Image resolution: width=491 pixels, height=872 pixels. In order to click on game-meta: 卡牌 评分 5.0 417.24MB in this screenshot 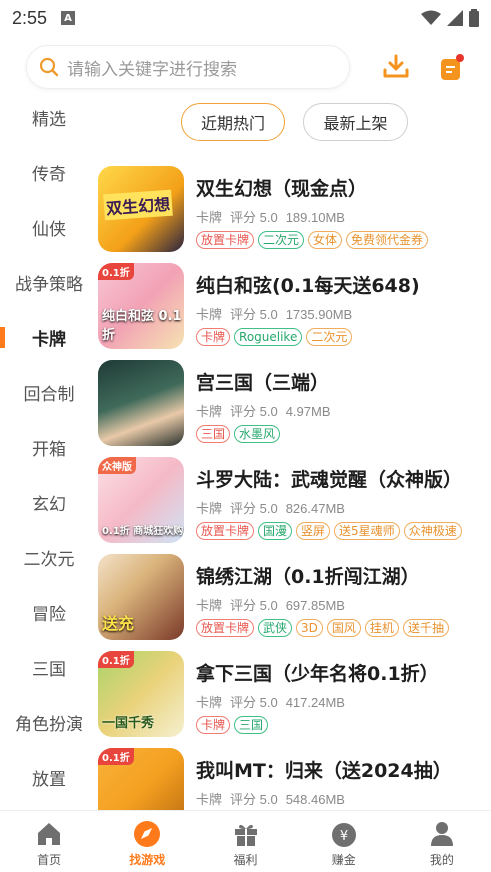, I will do `click(274, 701)`.